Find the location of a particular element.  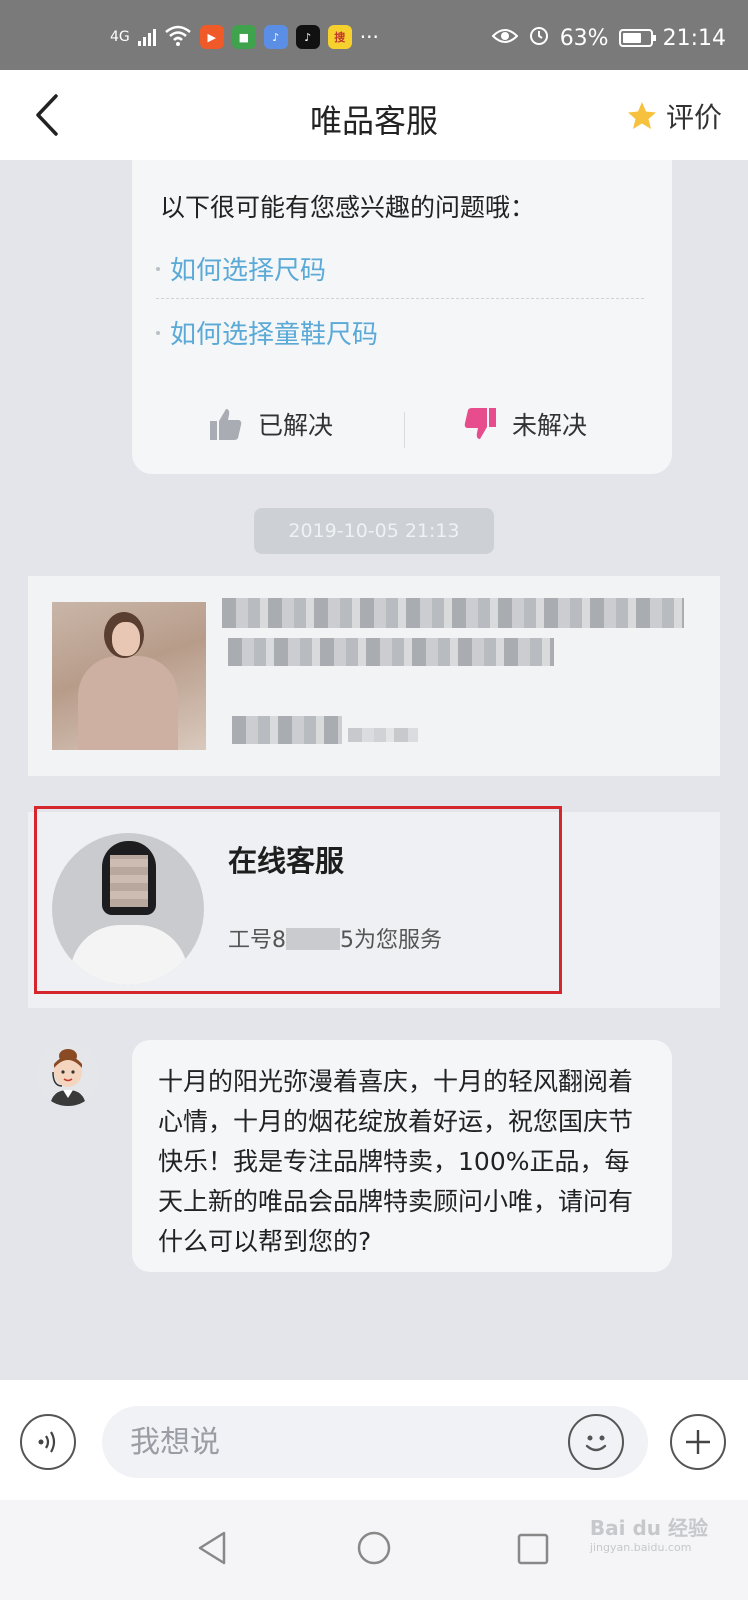

nav-recents-button is located at coordinates (533, 1551).